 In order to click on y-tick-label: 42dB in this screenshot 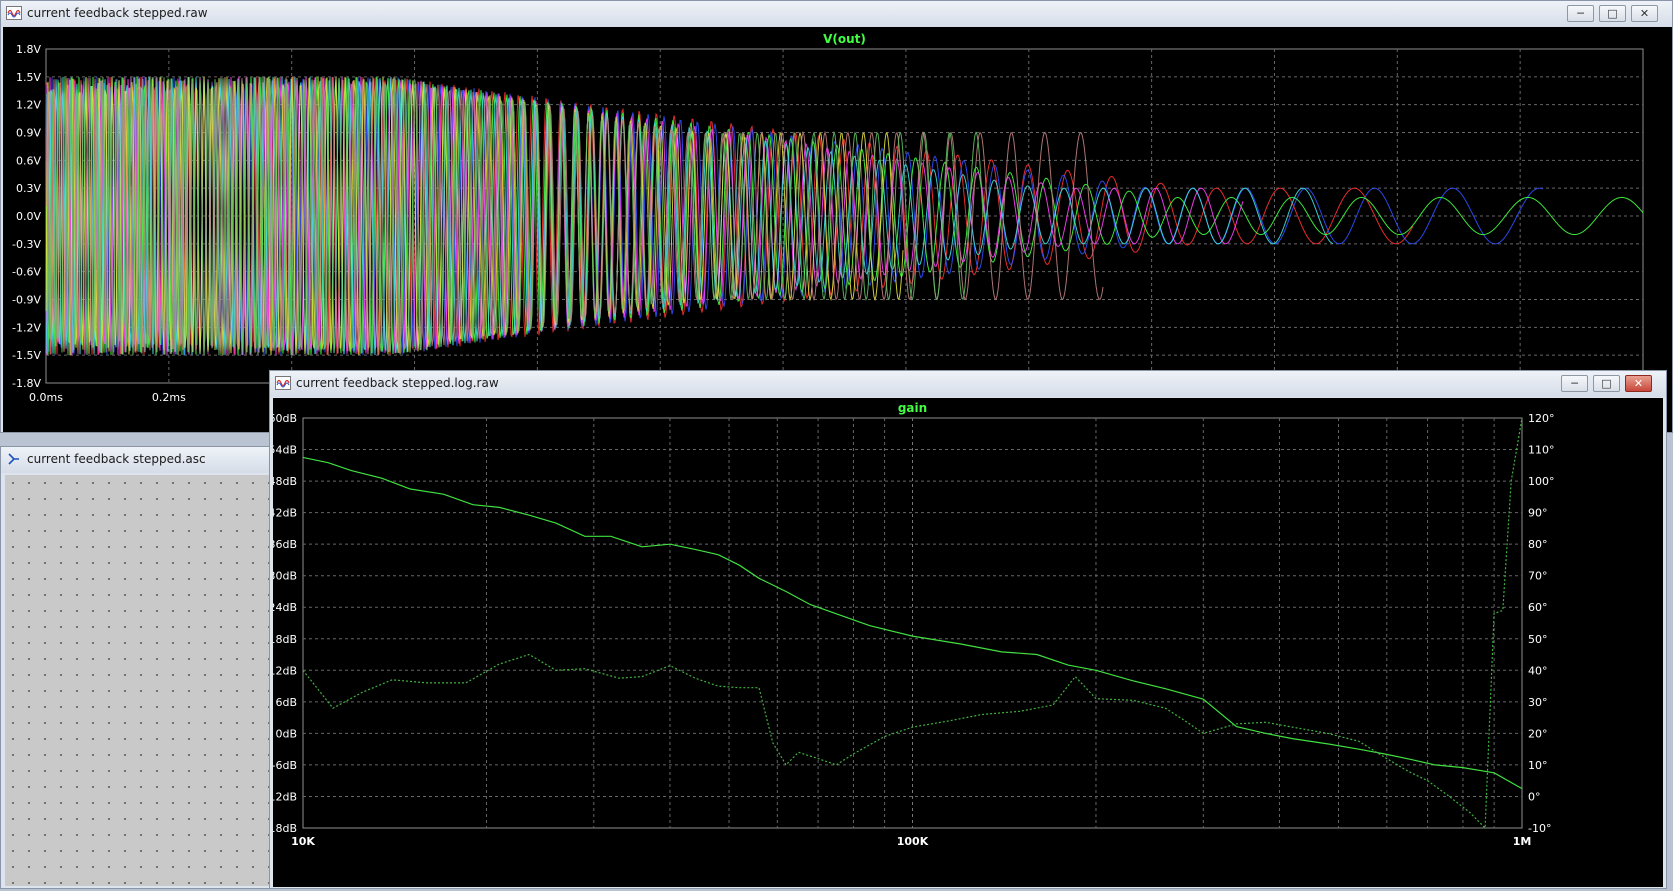, I will do `click(285, 513)`.